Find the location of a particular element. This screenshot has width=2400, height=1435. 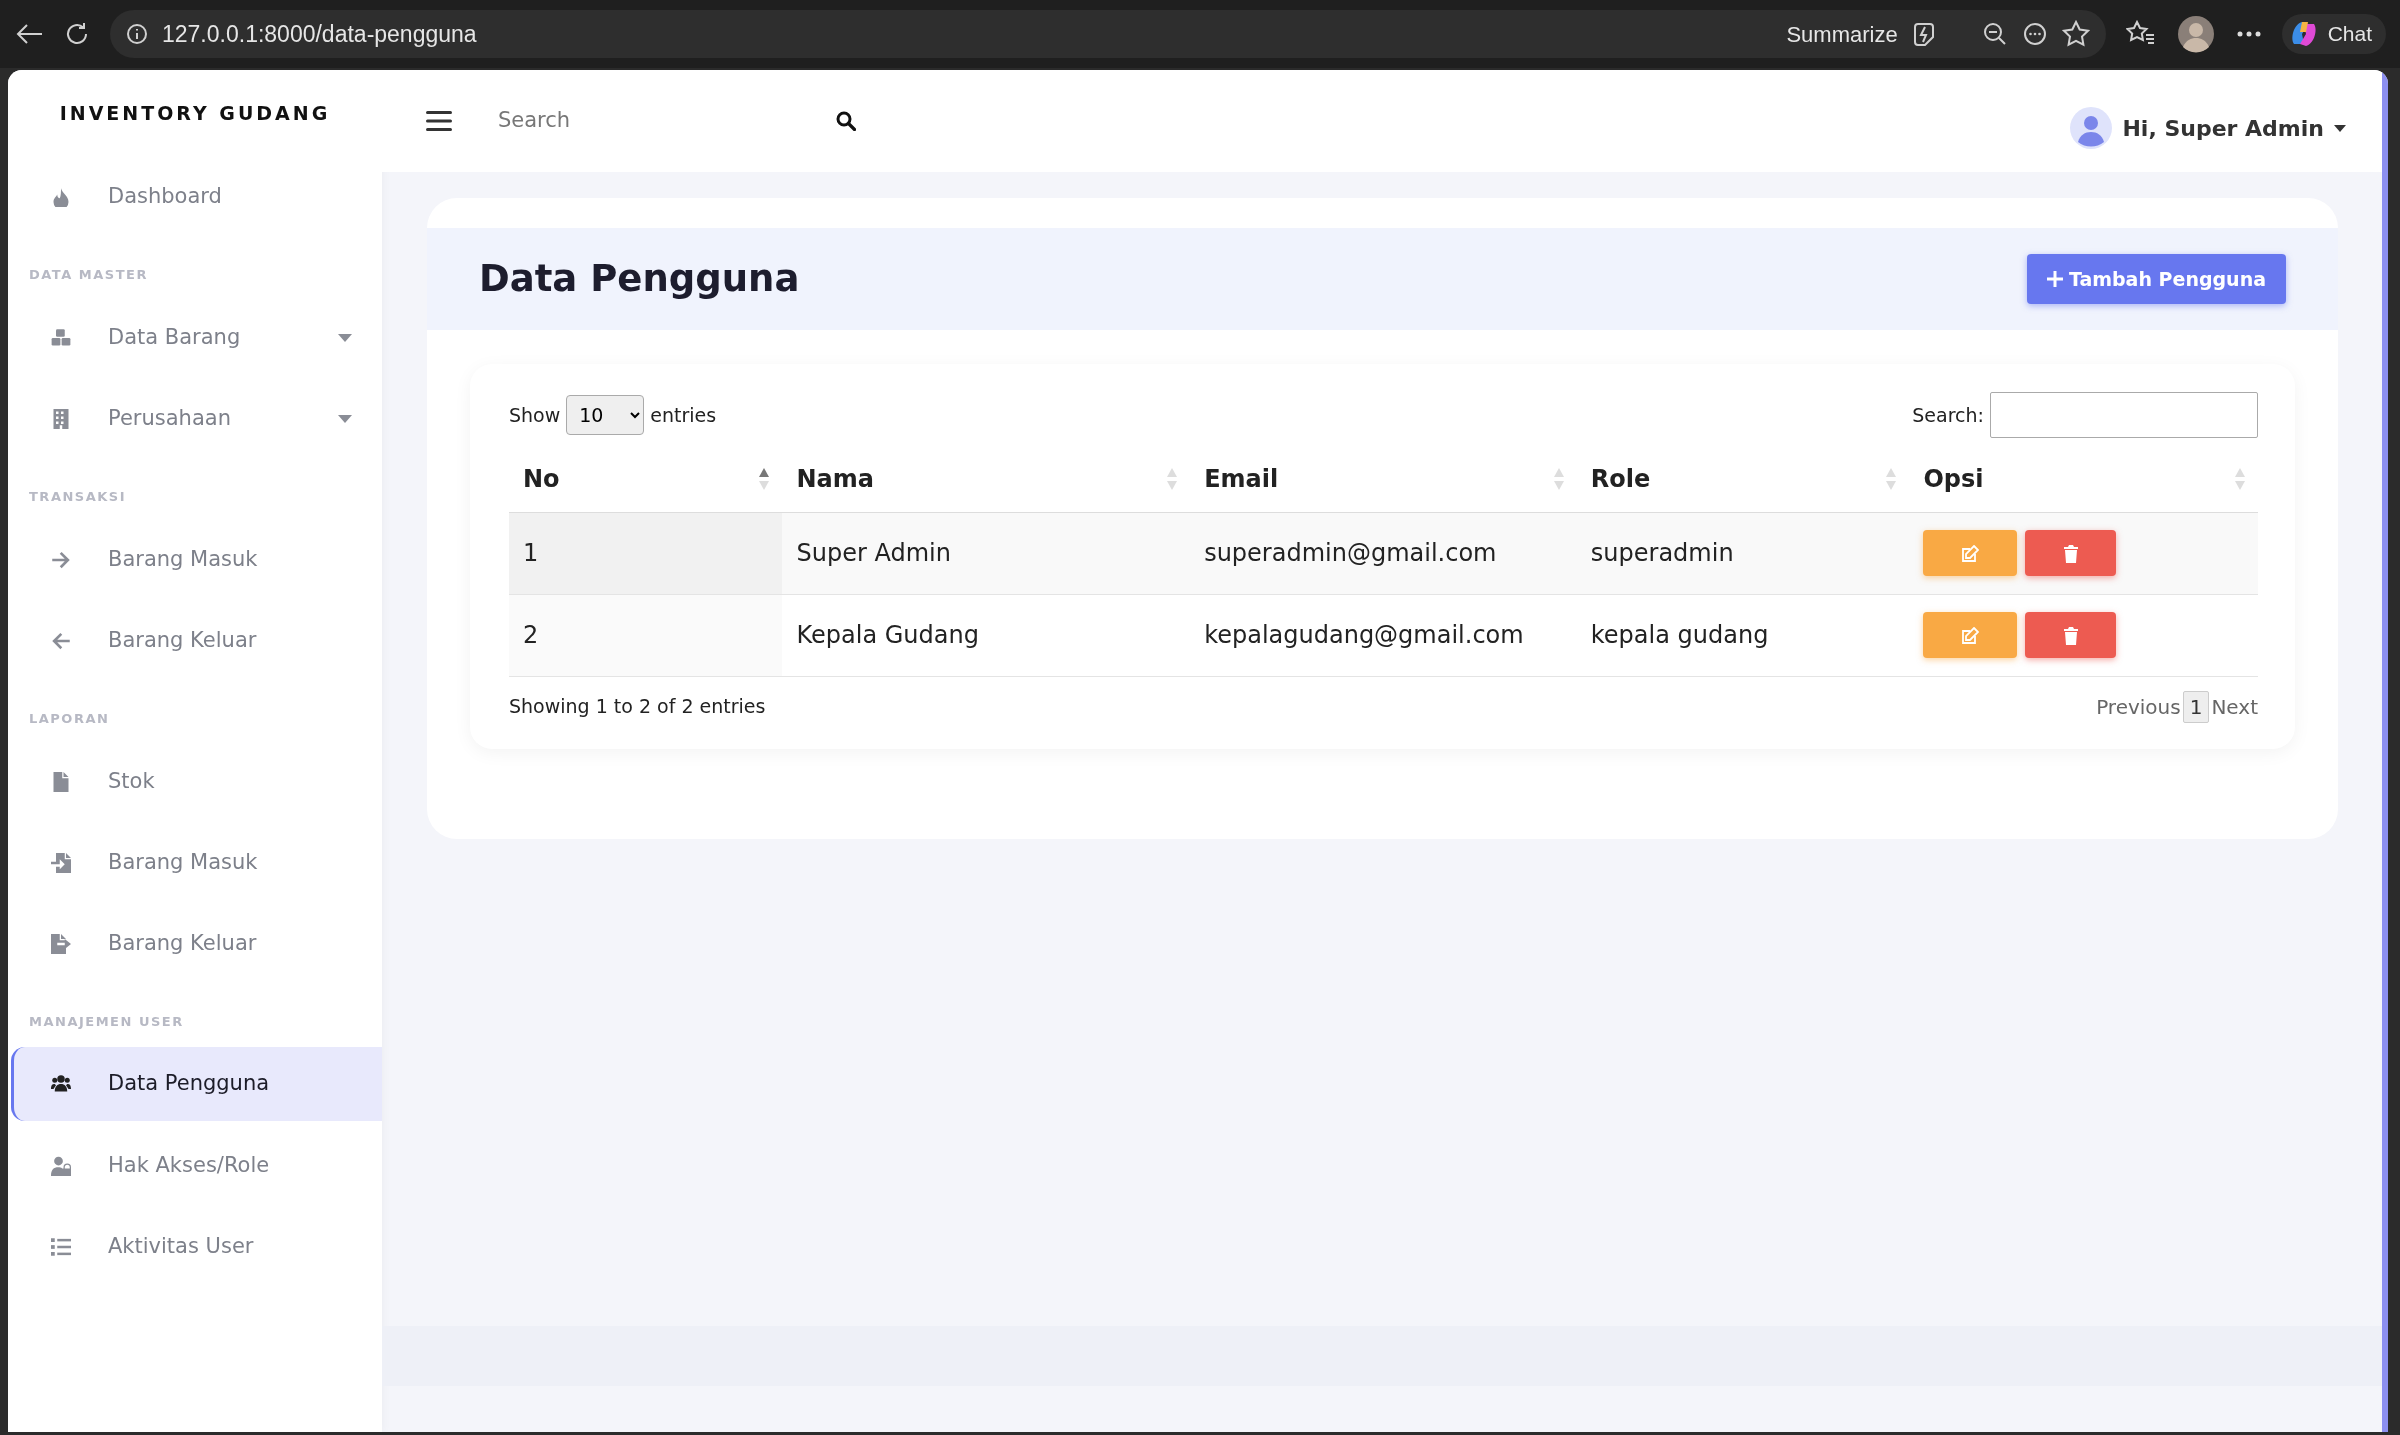

column-header: Role is located at coordinates (1743, 479).